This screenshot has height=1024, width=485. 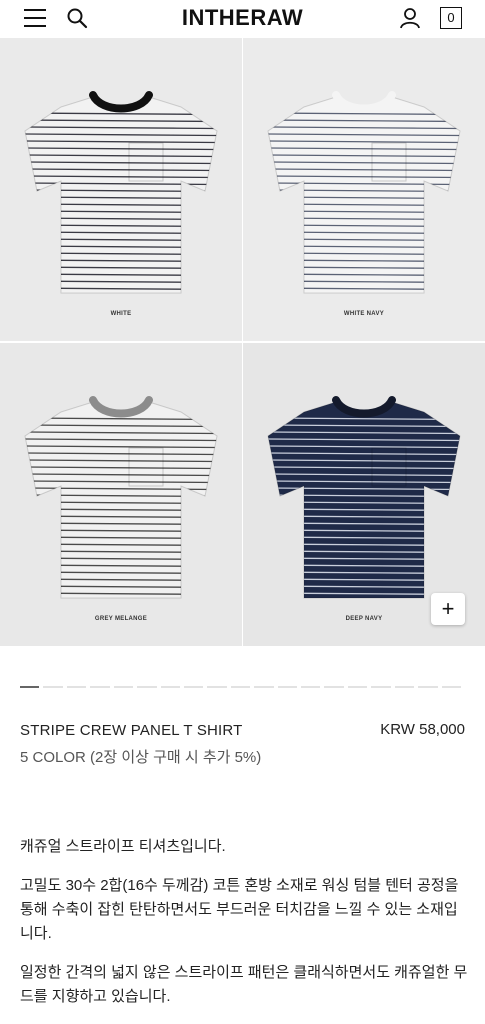 I want to click on product-color-info: 5 COLOR (2장 이상 구매 시 추가 5%), so click(x=141, y=757).